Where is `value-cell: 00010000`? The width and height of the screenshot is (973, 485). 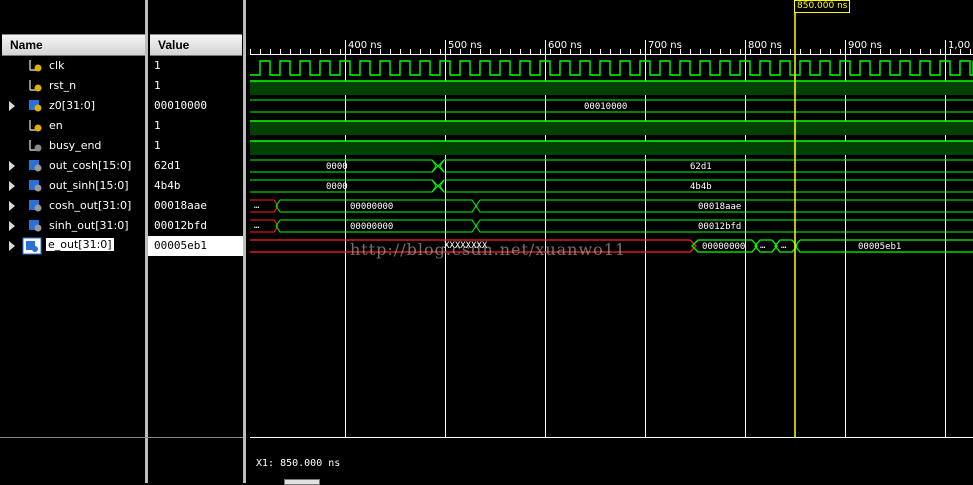 value-cell: 00010000 is located at coordinates (180, 105).